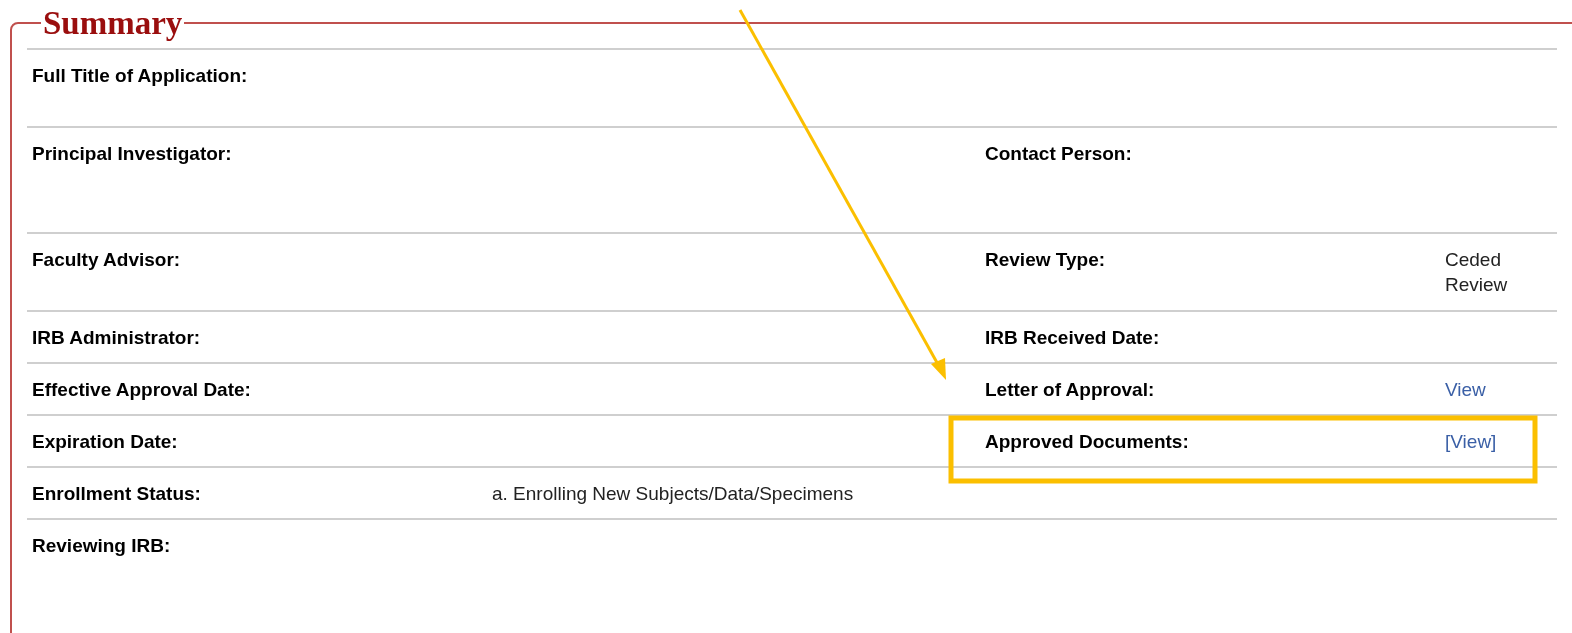 Image resolution: width=1572 pixels, height=633 pixels. What do you see at coordinates (113, 23) in the screenshot?
I see `section-title: Summary` at bounding box center [113, 23].